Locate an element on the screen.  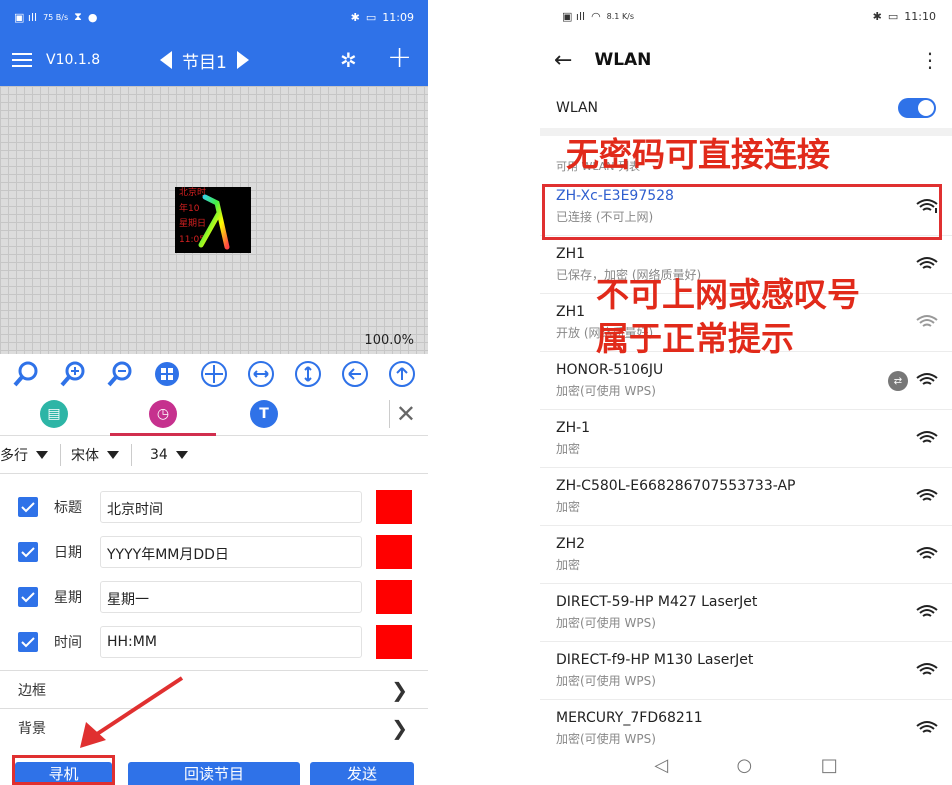
network-name: HONOR-5106JU is located at coordinates (610, 370).